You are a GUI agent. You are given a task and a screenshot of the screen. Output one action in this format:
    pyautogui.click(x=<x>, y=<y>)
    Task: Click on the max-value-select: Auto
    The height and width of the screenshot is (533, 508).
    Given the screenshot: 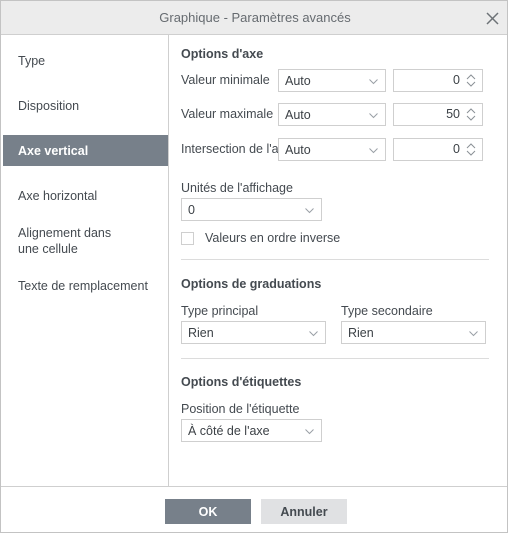 What is the action you would take?
    pyautogui.click(x=332, y=114)
    